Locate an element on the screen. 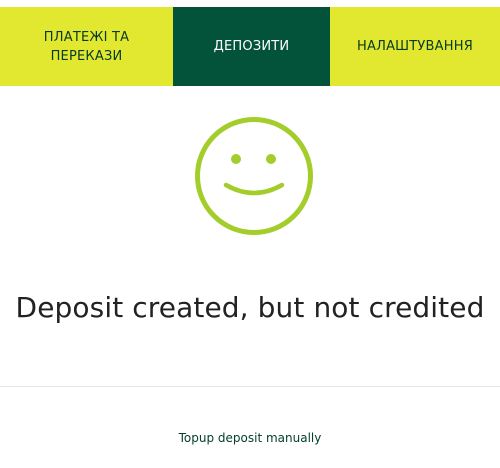  smiley-mouth is located at coordinates (254, 189).